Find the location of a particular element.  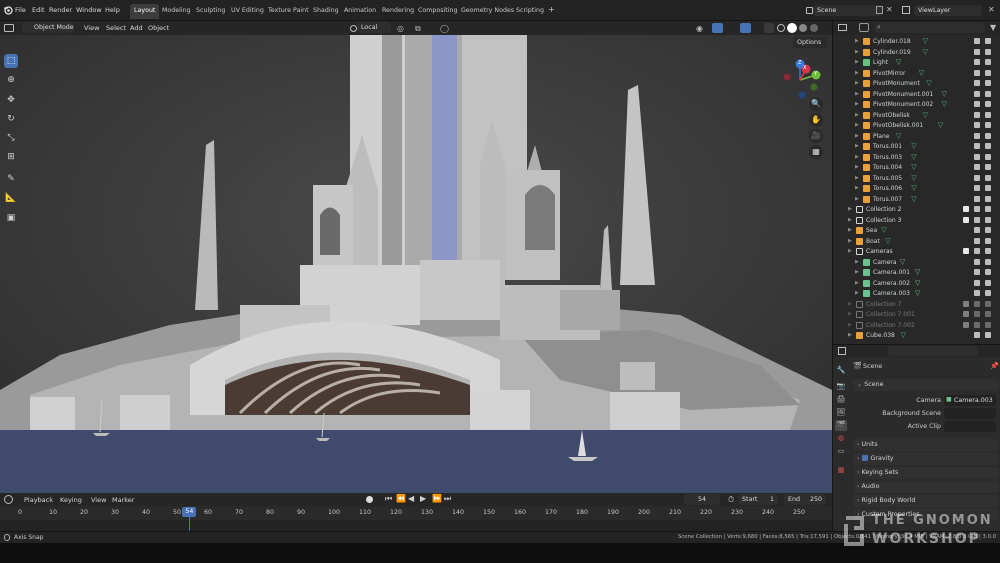

outliner-row: ▶ Torus.001 ▽ is located at coordinates (916, 147).